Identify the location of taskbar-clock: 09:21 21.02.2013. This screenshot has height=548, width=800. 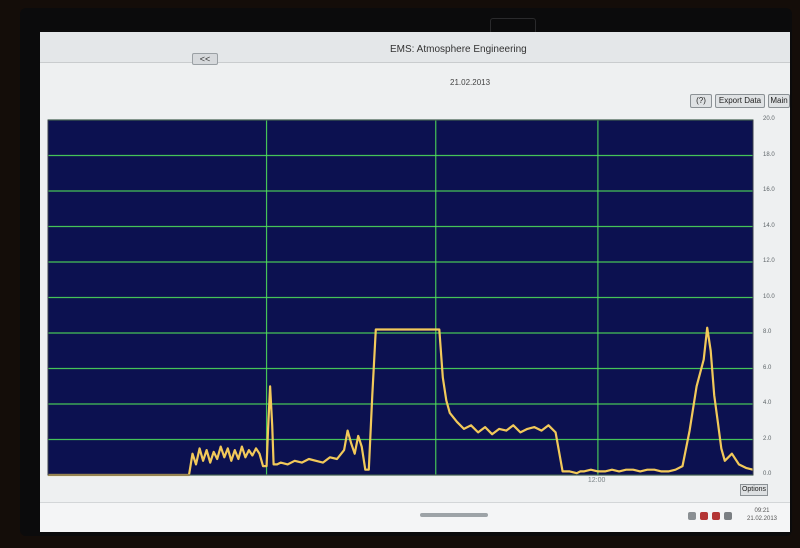
(762, 515).